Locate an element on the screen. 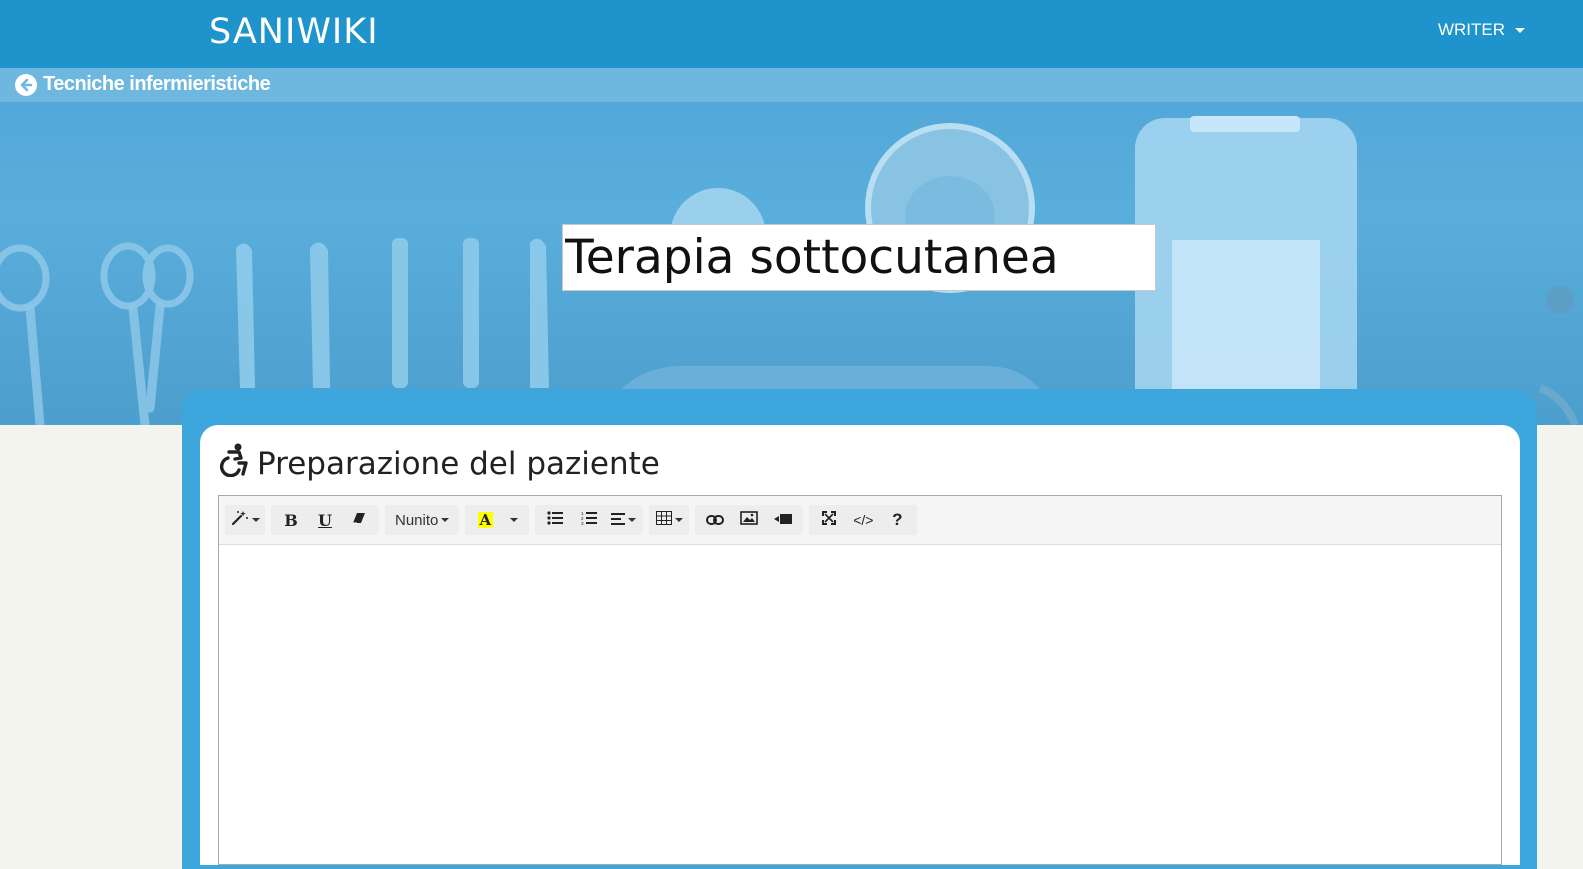 The image size is (1583, 869). table-dropdown is located at coordinates (669, 520).